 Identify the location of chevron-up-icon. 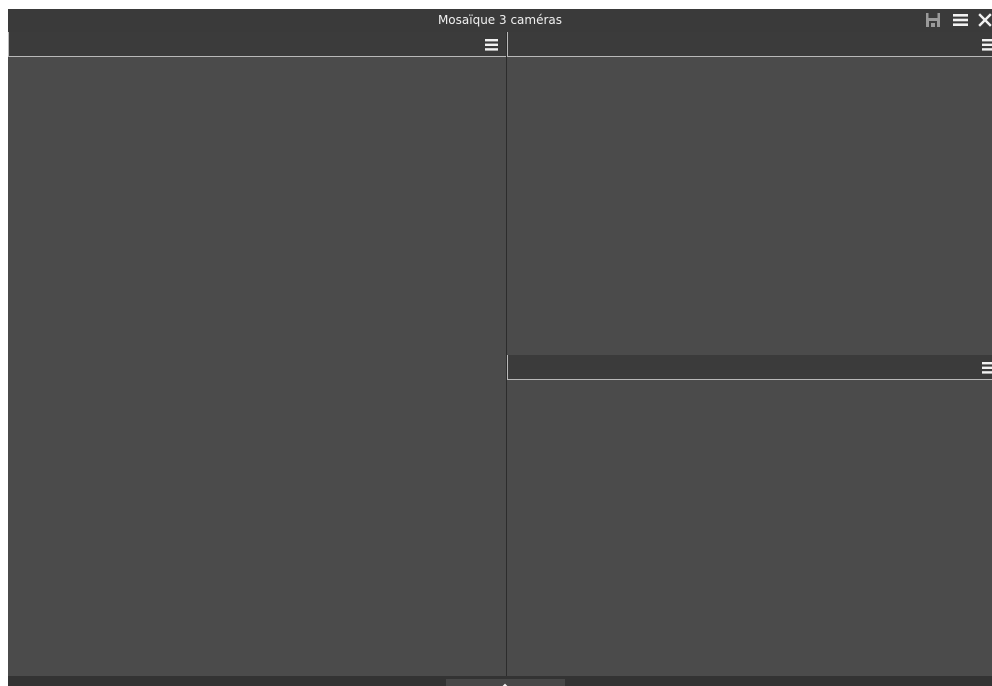
(505, 681).